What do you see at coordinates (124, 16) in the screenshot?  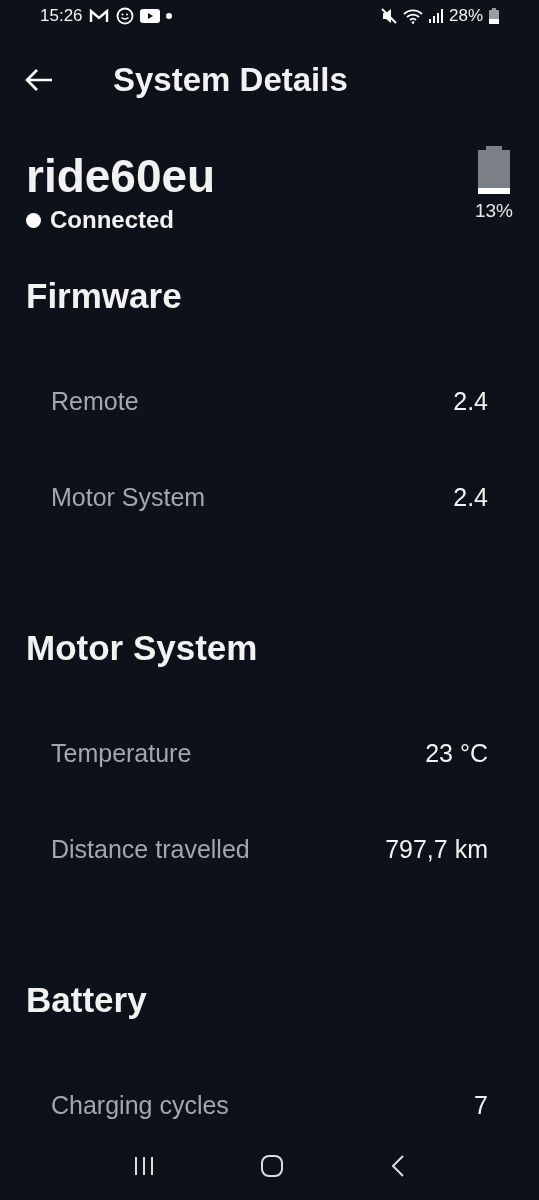 I see `smiley-icon` at bounding box center [124, 16].